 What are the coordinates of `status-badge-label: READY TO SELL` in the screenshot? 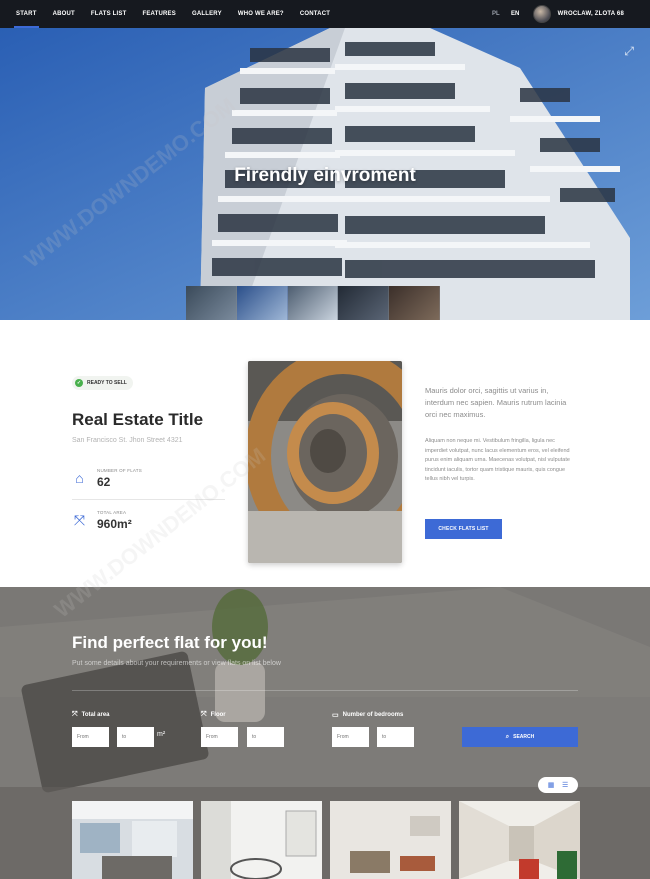 It's located at (107, 383).